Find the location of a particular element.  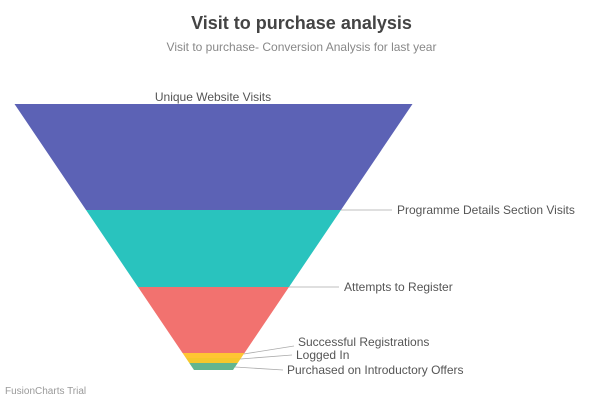

funnel-label: Programme Details Section Visits is located at coordinates (486, 210).